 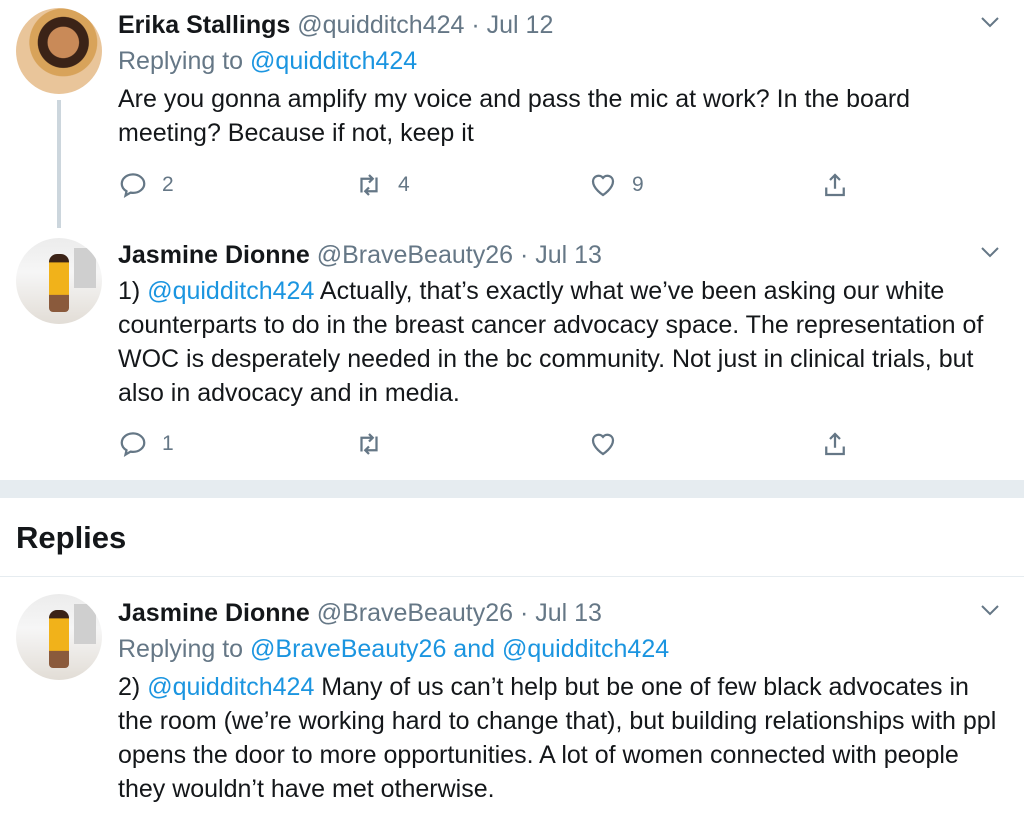 What do you see at coordinates (488, 446) in the screenshot?
I see `tweet-actions: 1` at bounding box center [488, 446].